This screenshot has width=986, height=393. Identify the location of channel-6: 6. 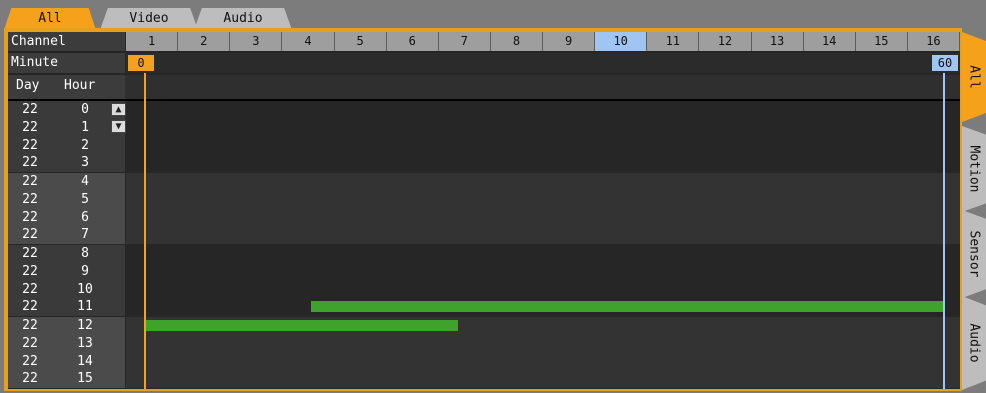
(412, 41).